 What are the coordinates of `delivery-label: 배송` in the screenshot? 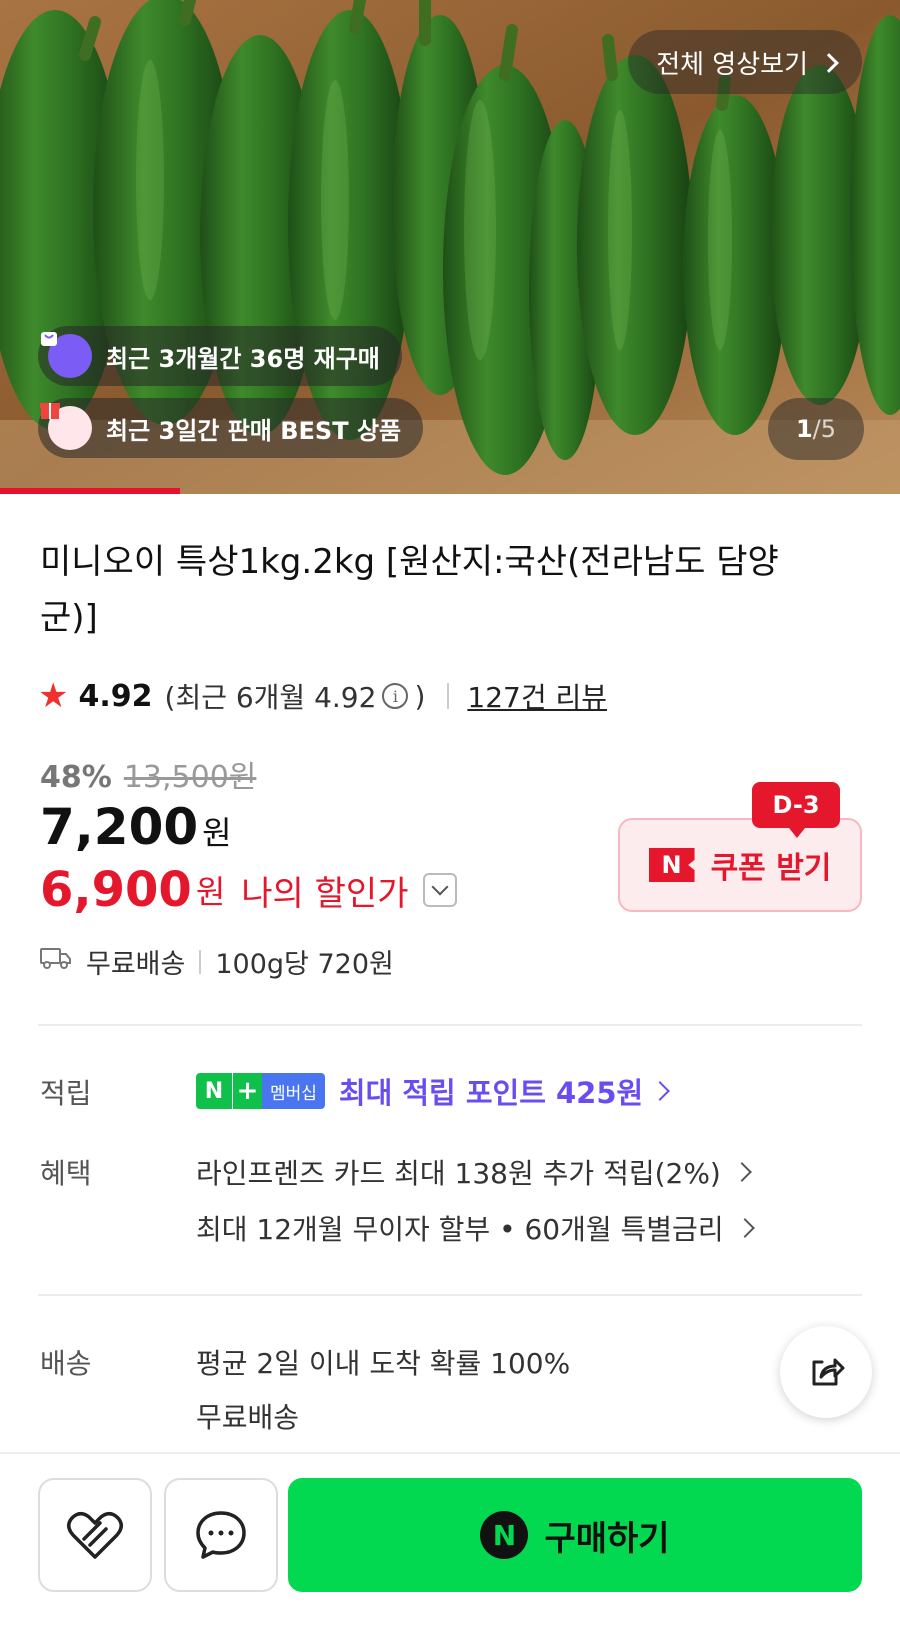 It's located at (66, 1363).